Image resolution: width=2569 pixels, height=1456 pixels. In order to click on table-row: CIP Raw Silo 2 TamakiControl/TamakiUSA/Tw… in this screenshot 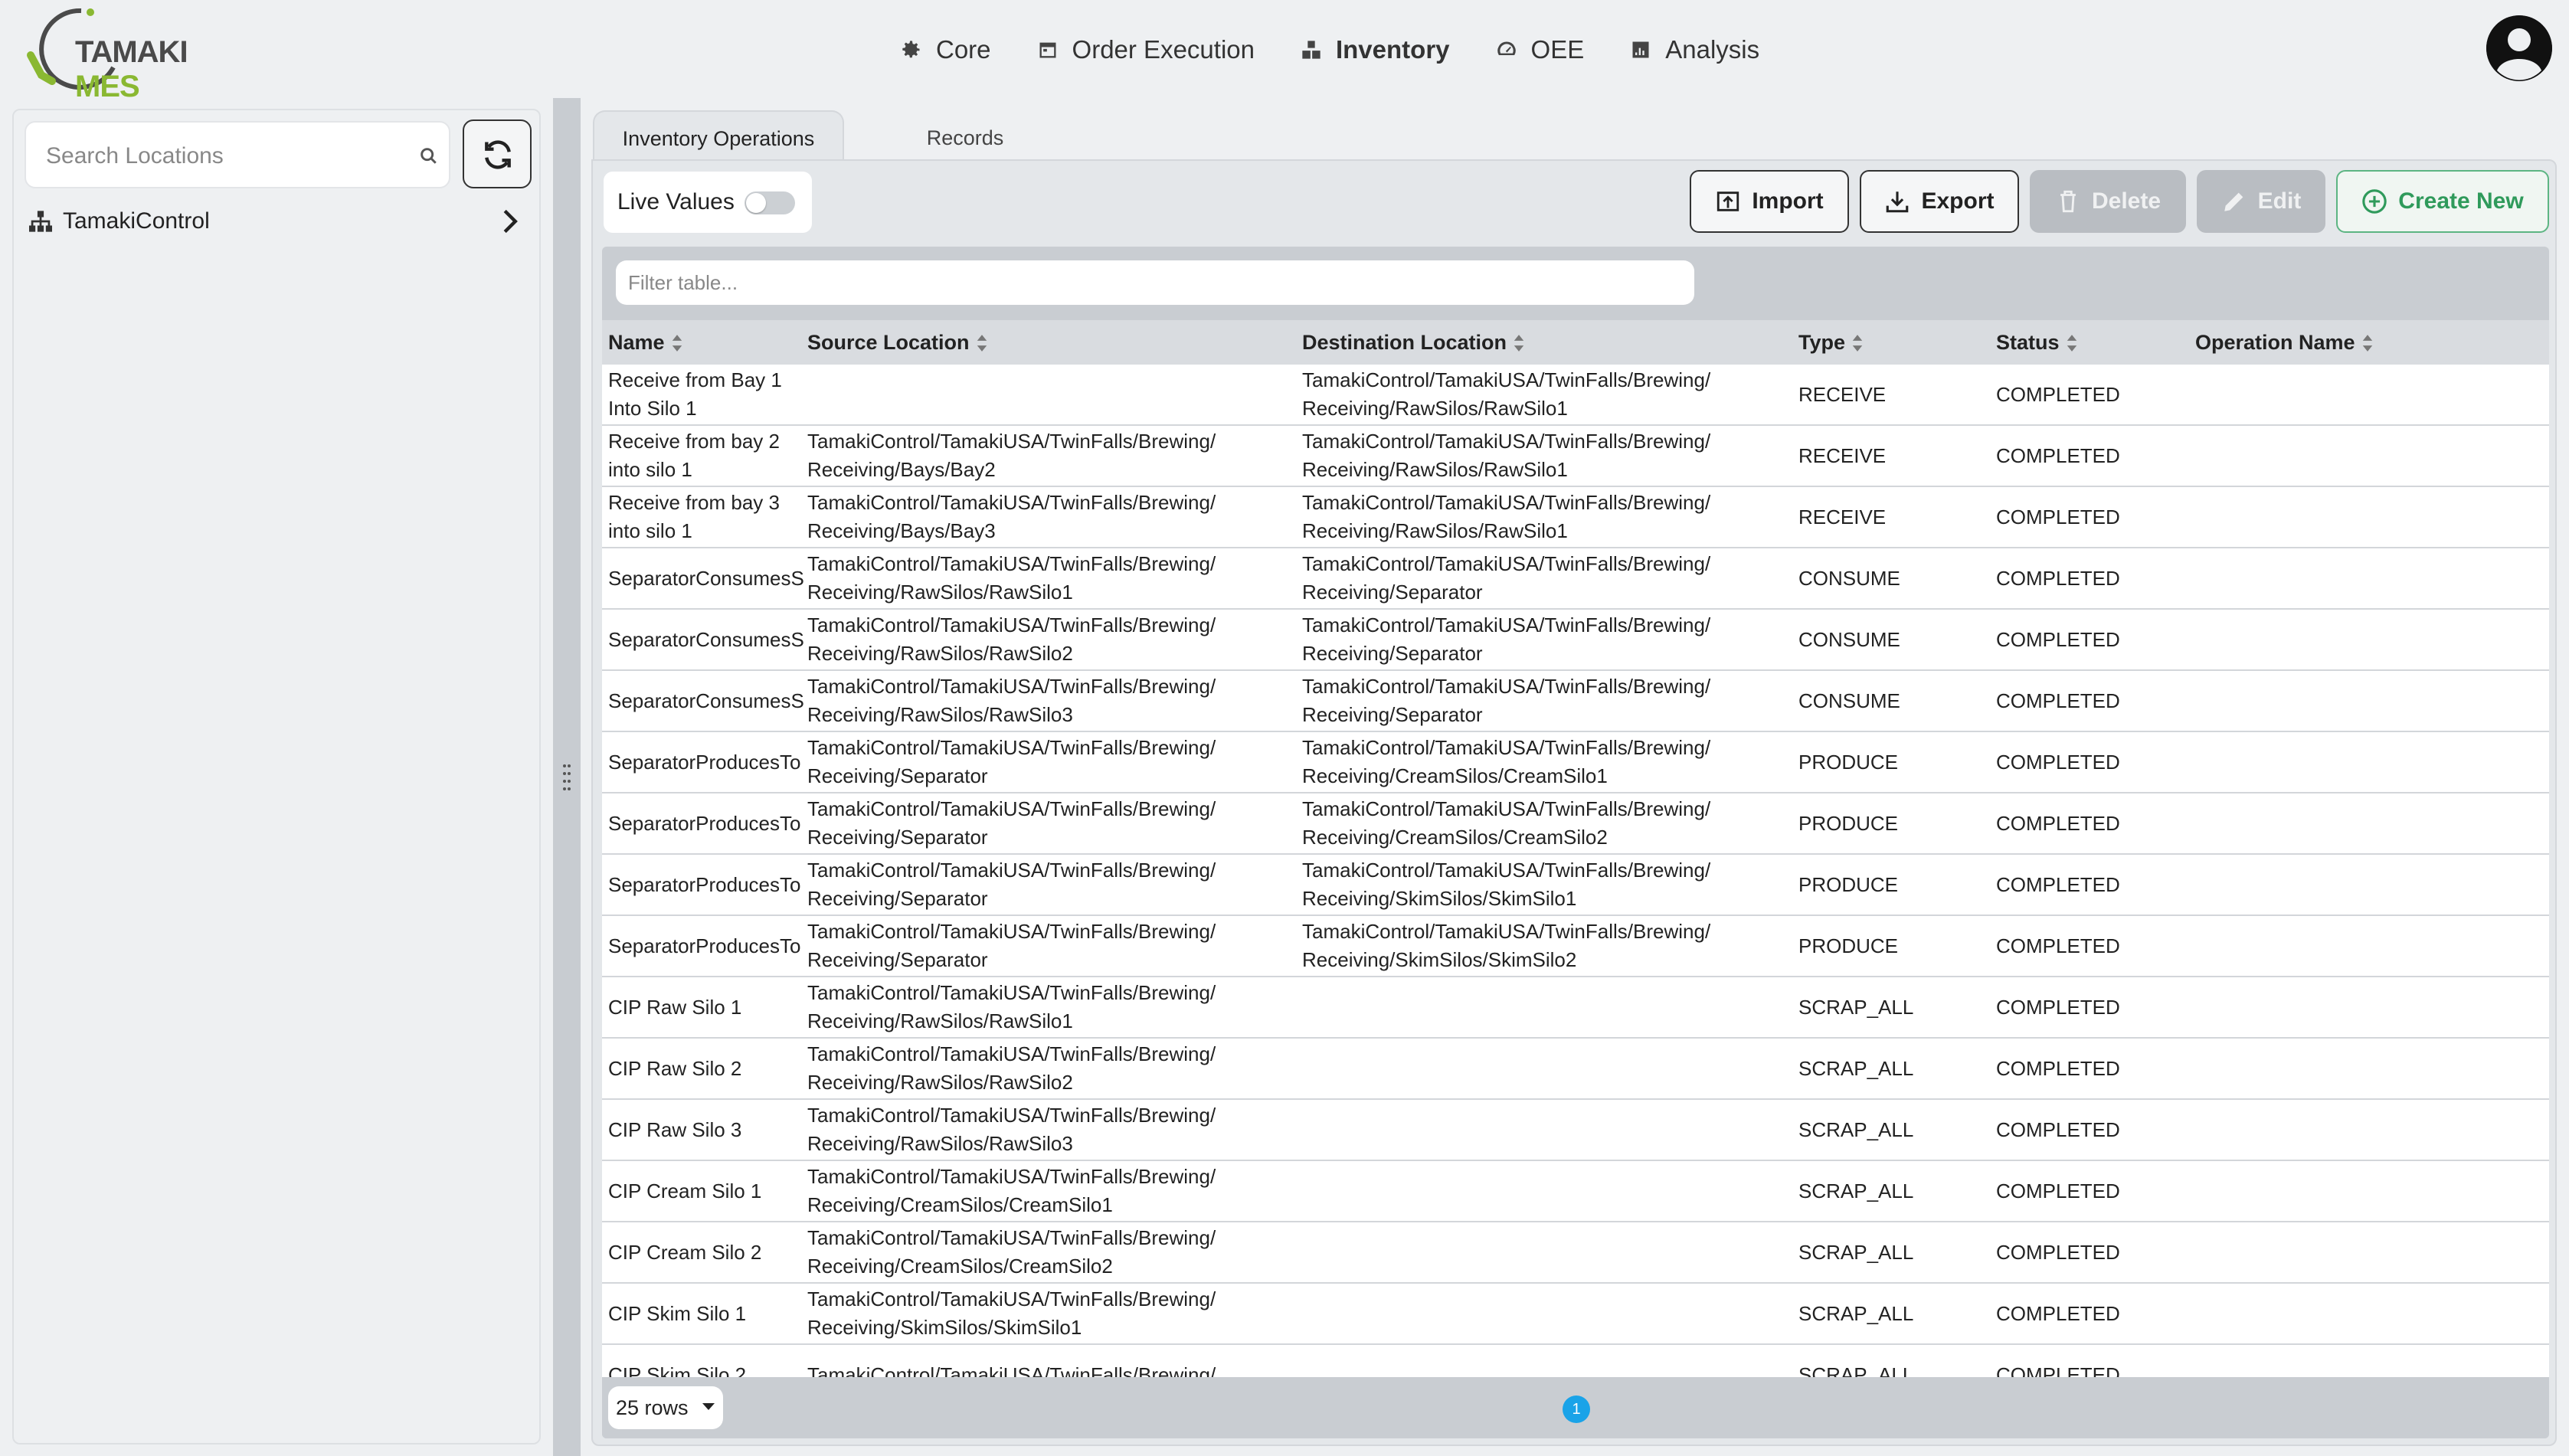, I will do `click(1576, 1069)`.